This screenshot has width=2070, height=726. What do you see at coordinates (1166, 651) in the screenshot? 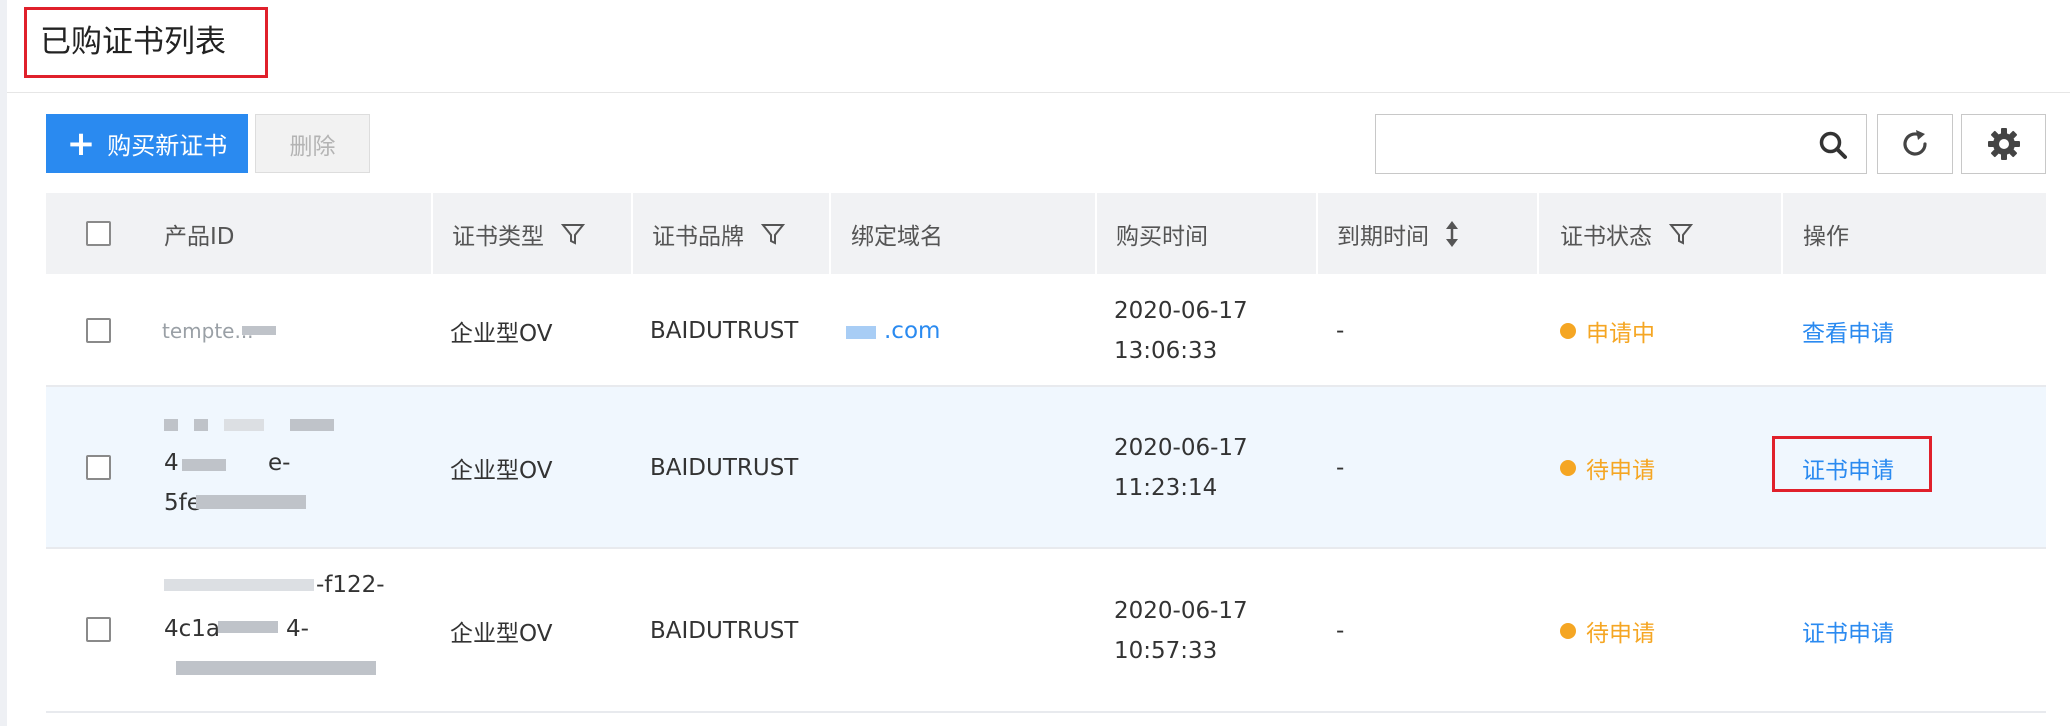
I see `purchase-clock: 10:57:33` at bounding box center [1166, 651].